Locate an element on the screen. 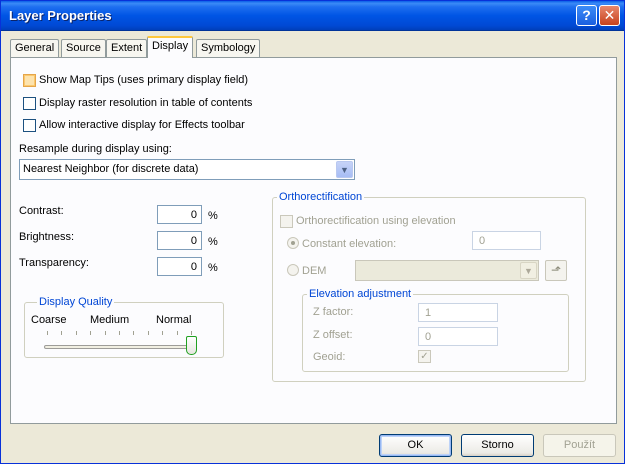  constant-elevation-input: 0 is located at coordinates (506, 240).